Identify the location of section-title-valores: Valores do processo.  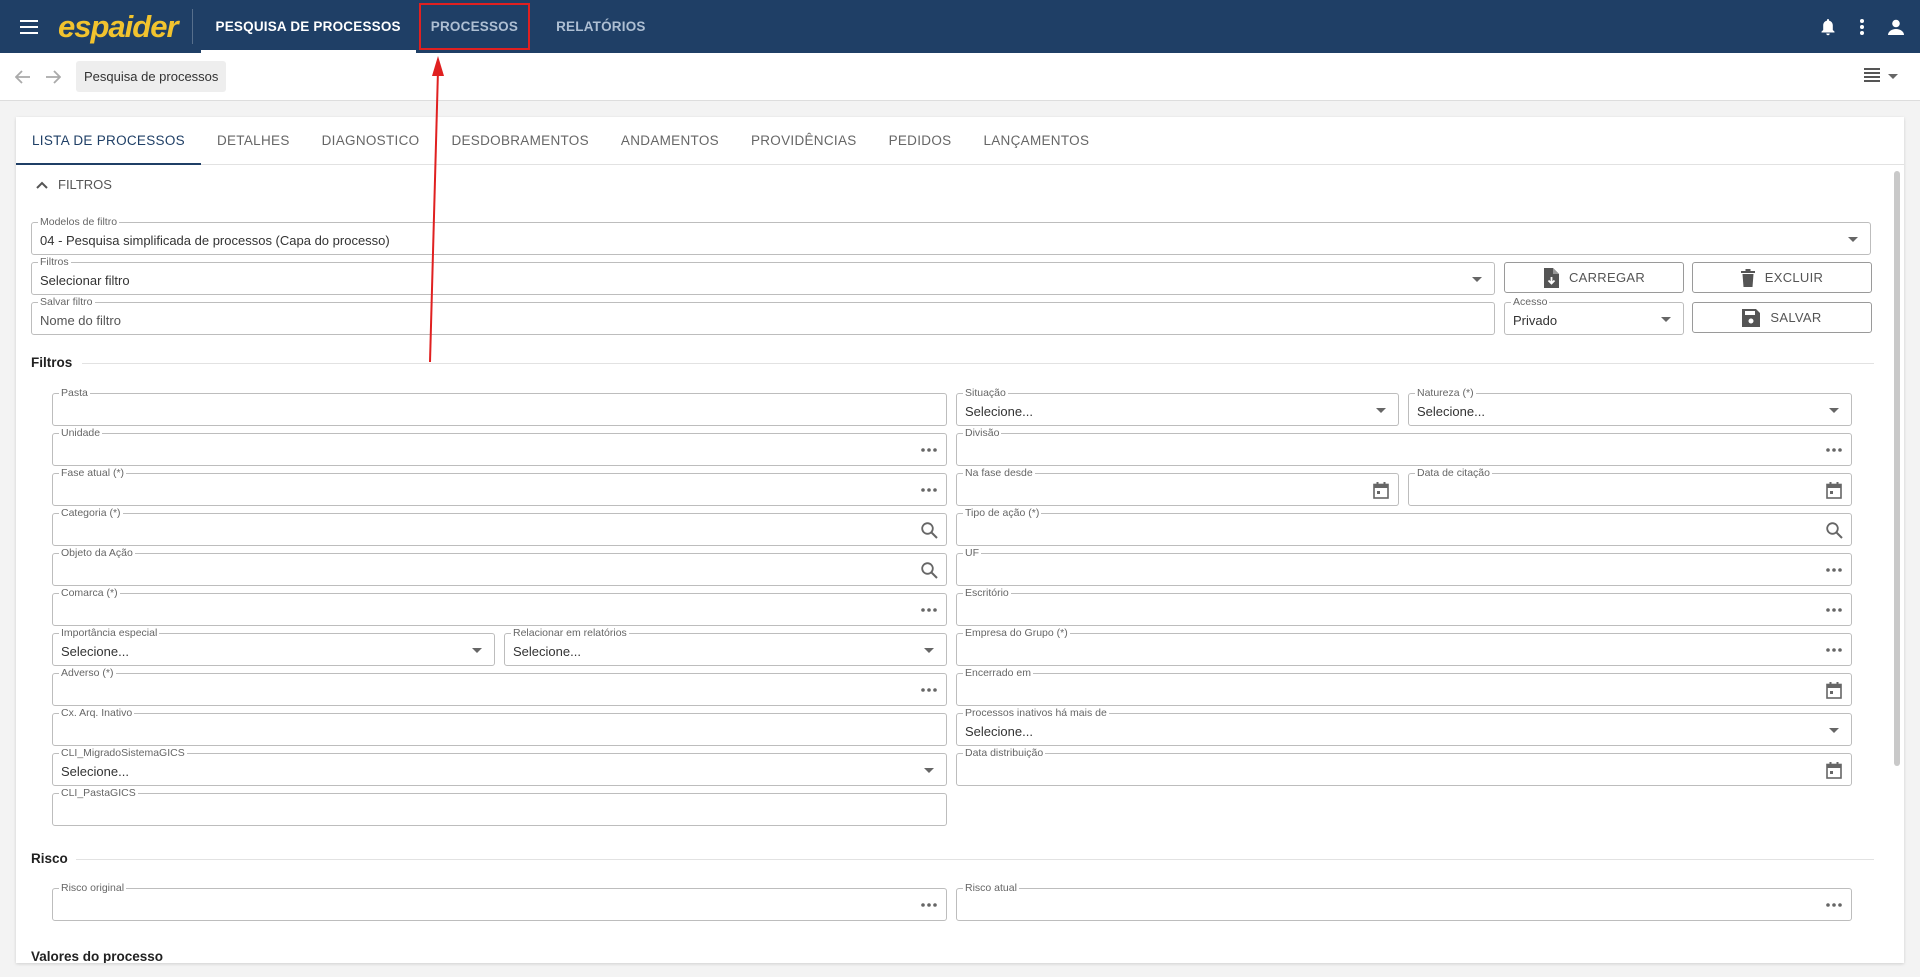
(97, 956).